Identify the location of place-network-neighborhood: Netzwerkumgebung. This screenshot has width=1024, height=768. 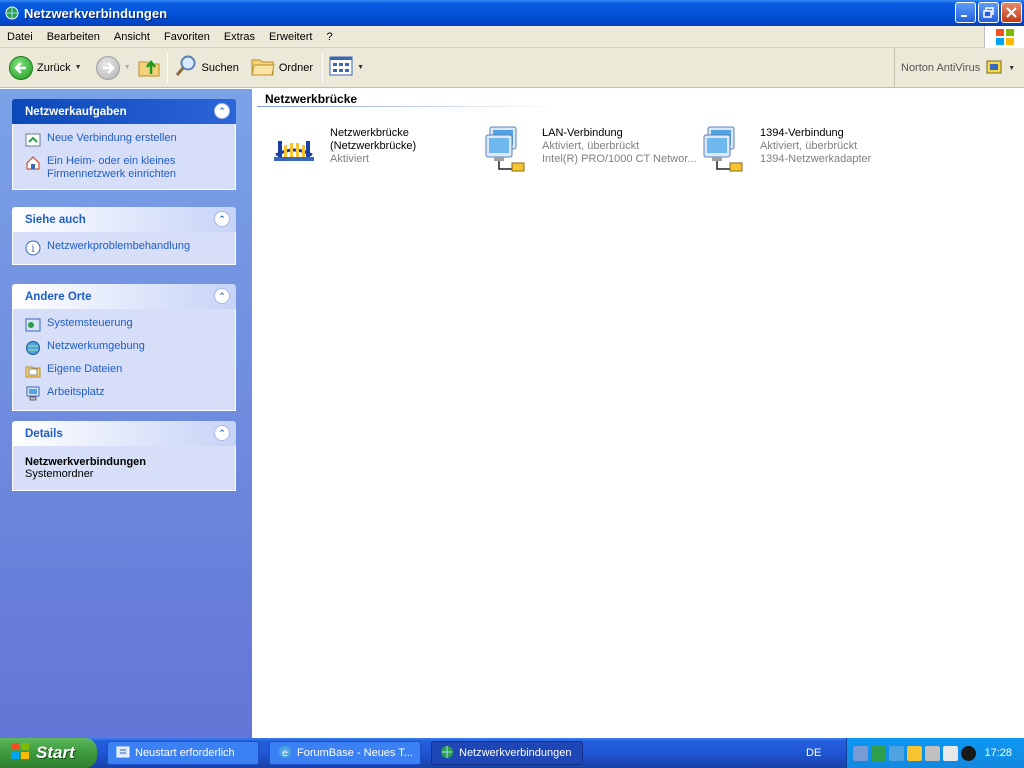
(125, 348).